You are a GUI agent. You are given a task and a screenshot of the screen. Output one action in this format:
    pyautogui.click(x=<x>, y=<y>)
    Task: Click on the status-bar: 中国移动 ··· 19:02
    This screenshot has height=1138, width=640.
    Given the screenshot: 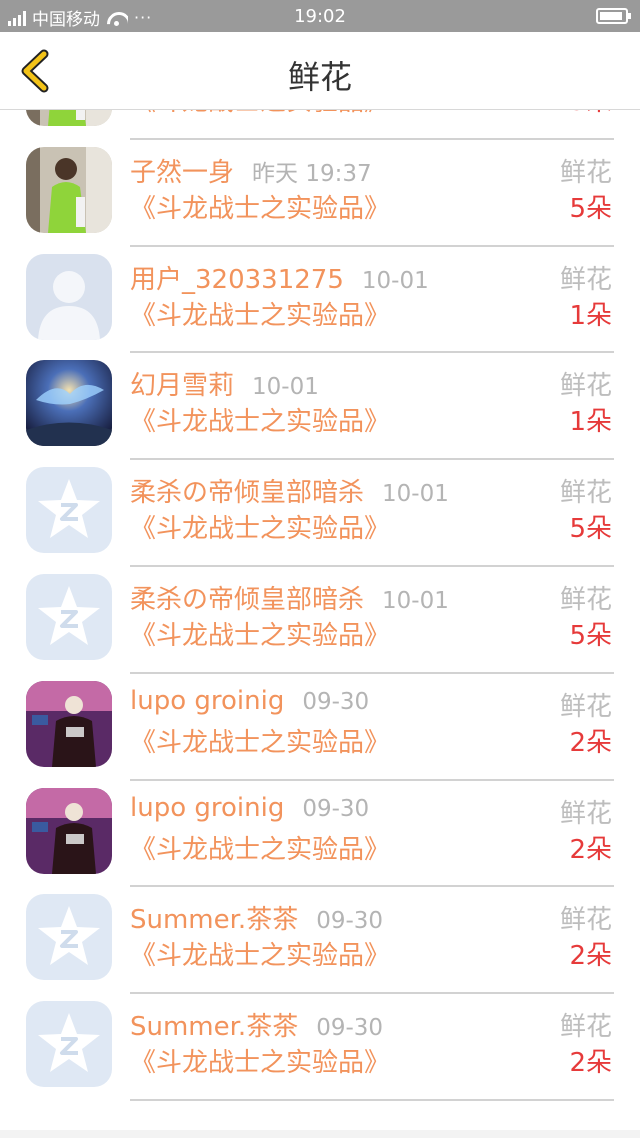 What is the action you would take?
    pyautogui.click(x=320, y=16)
    